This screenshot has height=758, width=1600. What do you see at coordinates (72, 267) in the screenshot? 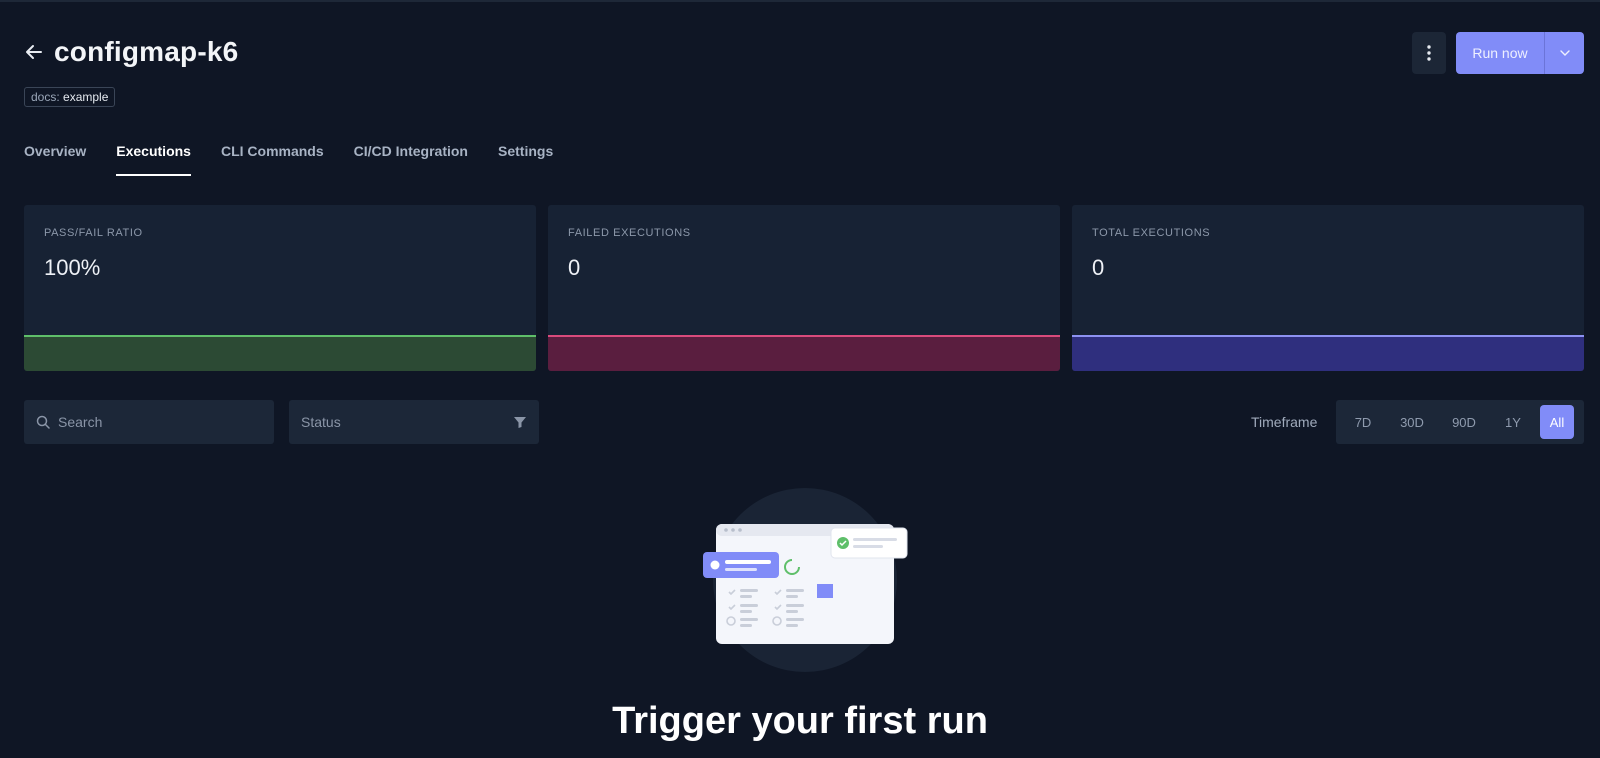
I see `metric-value: 100%` at bounding box center [72, 267].